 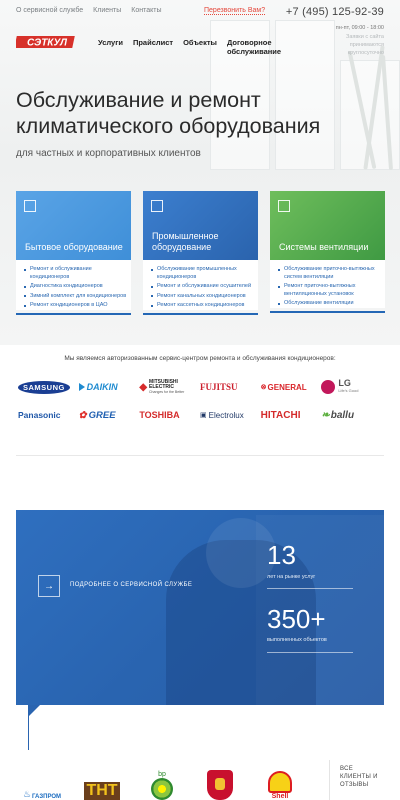 I want to click on more-arrow-button: →, so click(x=49, y=586).